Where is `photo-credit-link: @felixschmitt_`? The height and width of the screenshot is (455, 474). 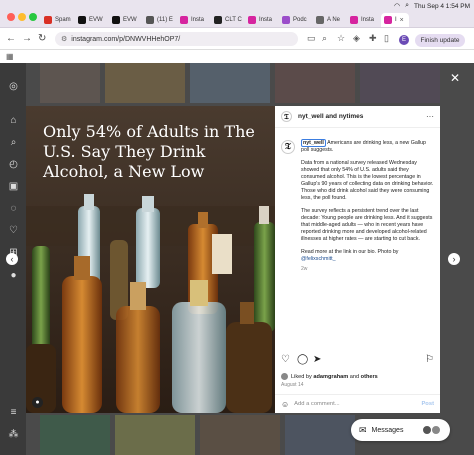 photo-credit-link: @felixschmitt_ is located at coordinates (318, 259).